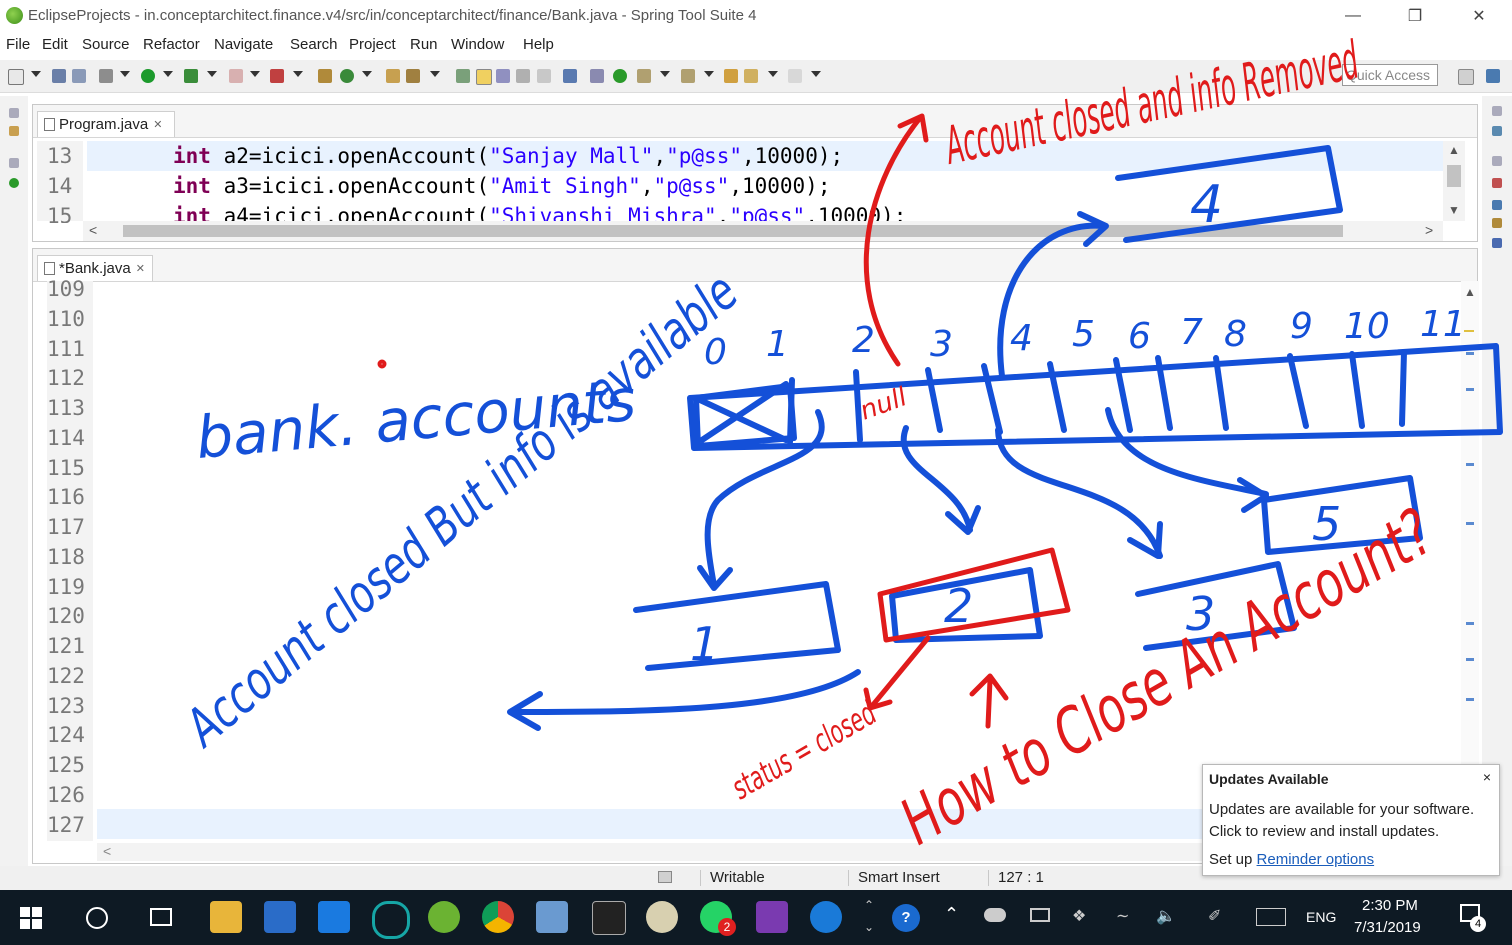 The height and width of the screenshot is (945, 1512). I want to click on spring-tool-suite-icon, so click(444, 917).